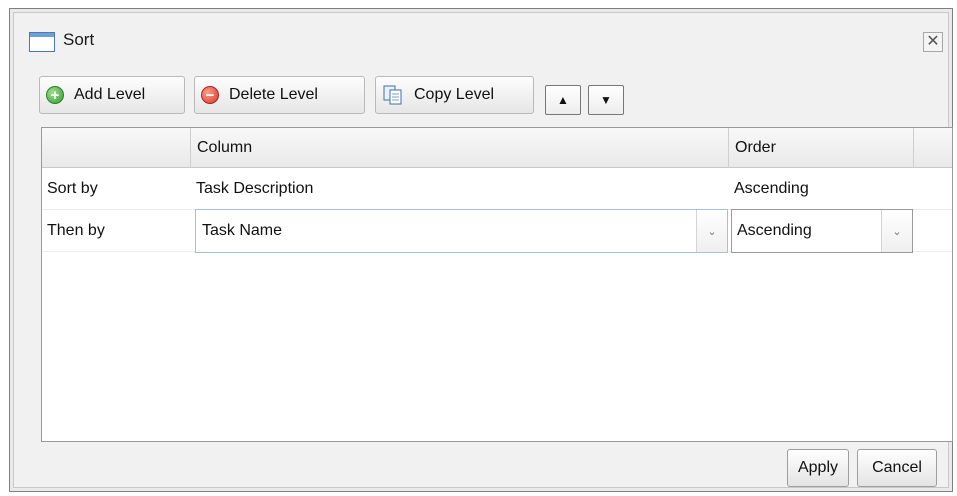 This screenshot has height=496, width=957. Describe the element at coordinates (55, 95) in the screenshot. I see `add-icon: +` at that location.